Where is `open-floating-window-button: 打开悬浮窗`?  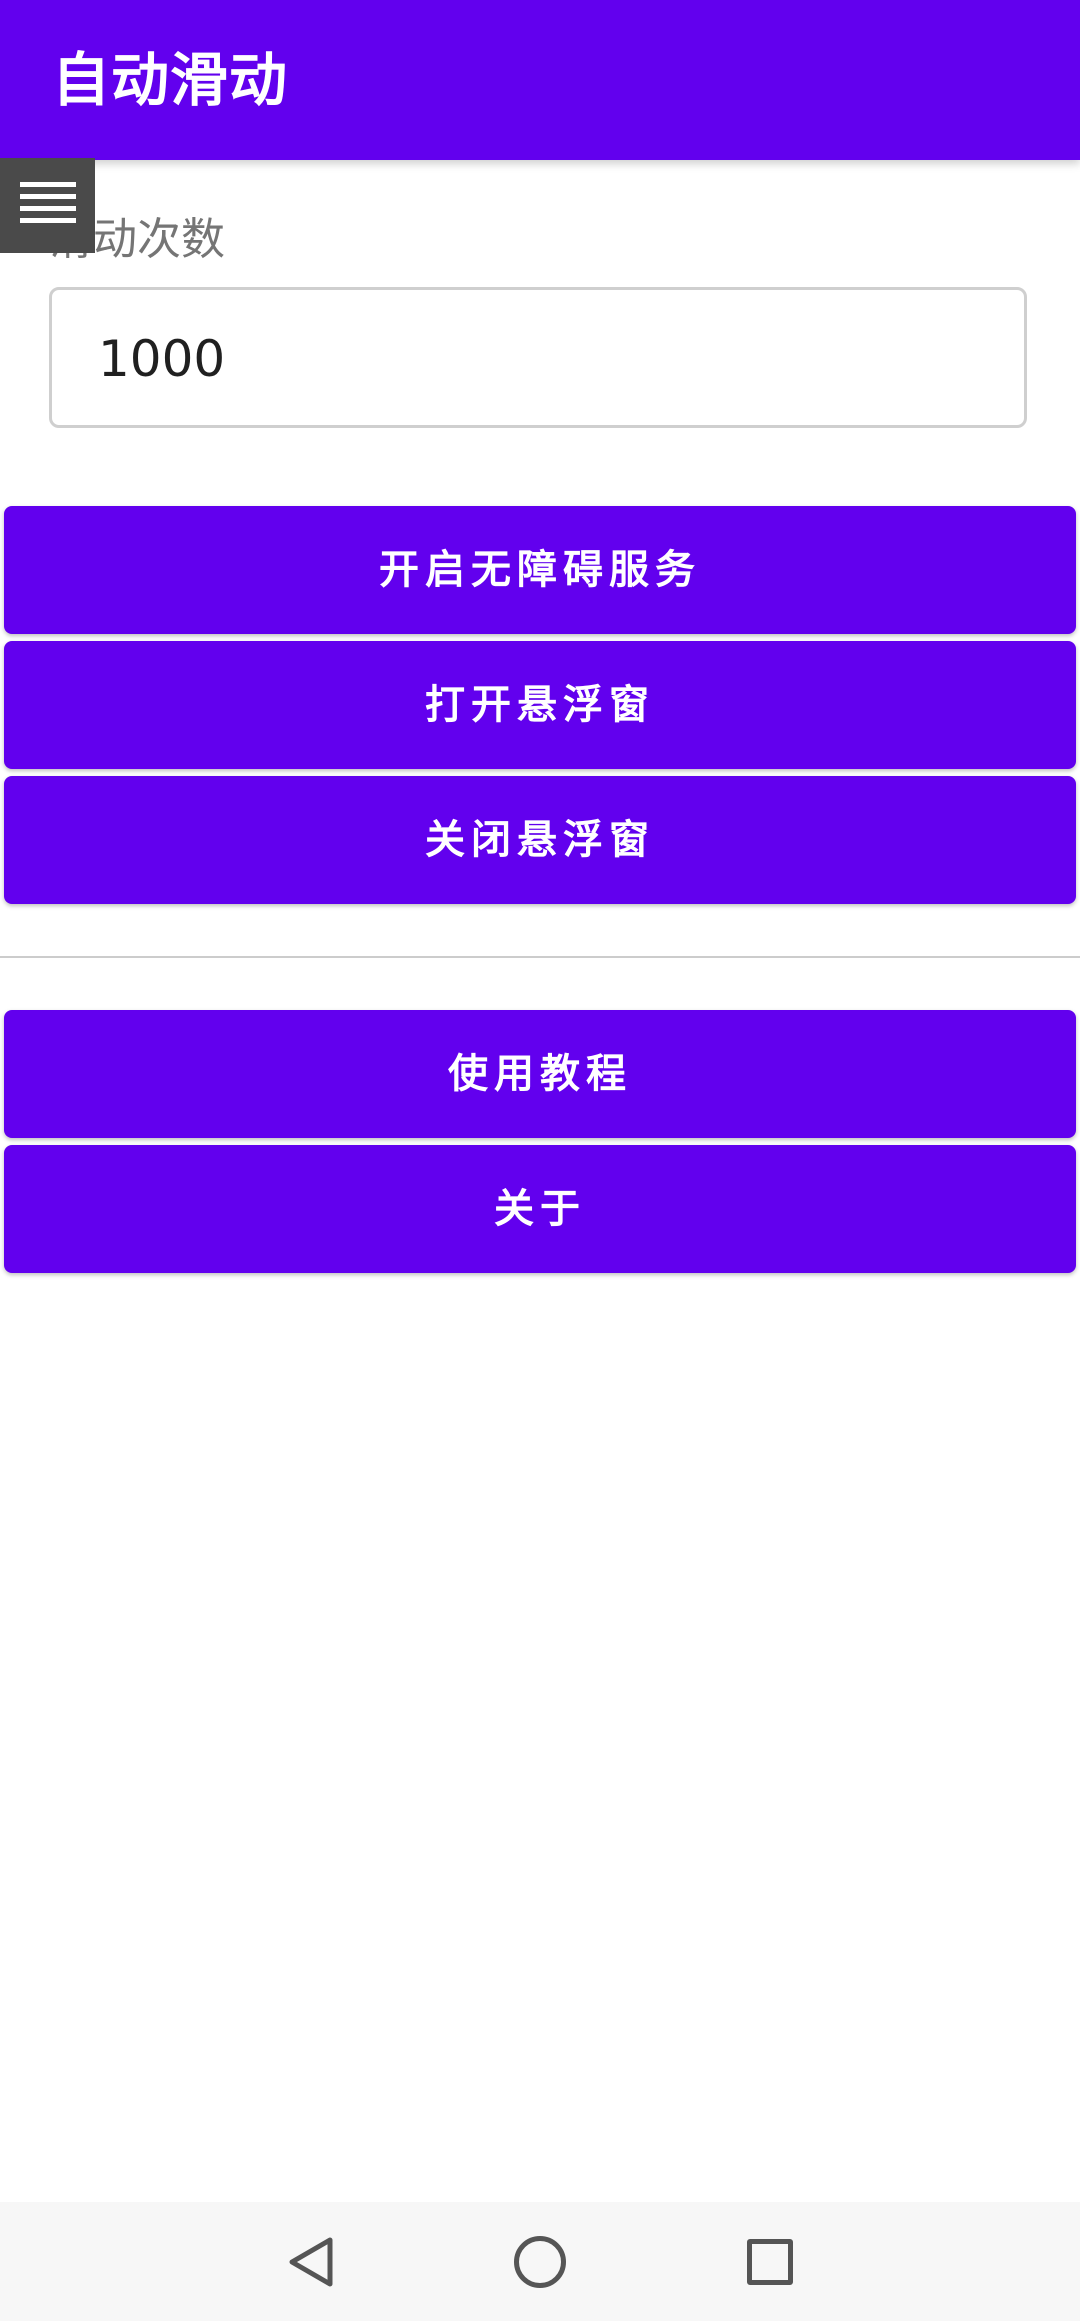
open-floating-window-button: 打开悬浮窗 is located at coordinates (540, 705).